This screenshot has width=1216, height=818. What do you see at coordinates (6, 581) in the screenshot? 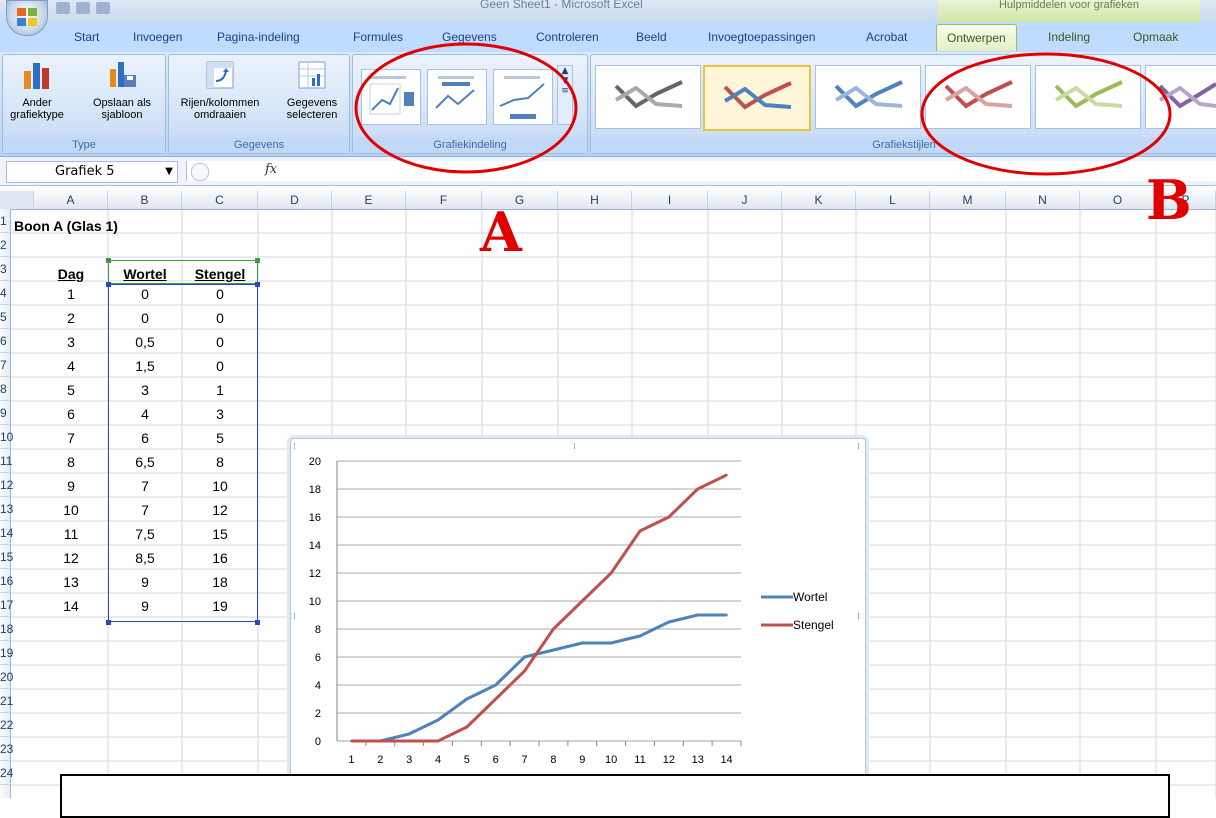
I see `row-header-16: 16` at bounding box center [6, 581].